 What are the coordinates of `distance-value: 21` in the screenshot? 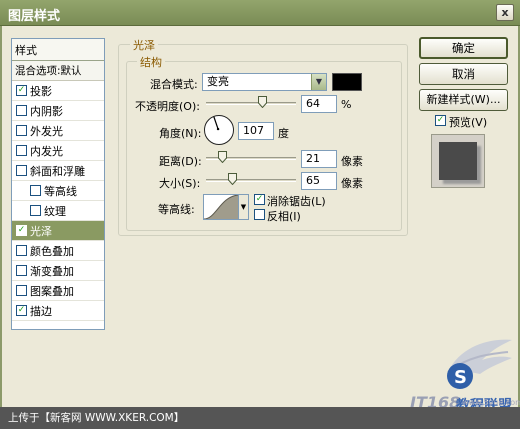 It's located at (313, 158).